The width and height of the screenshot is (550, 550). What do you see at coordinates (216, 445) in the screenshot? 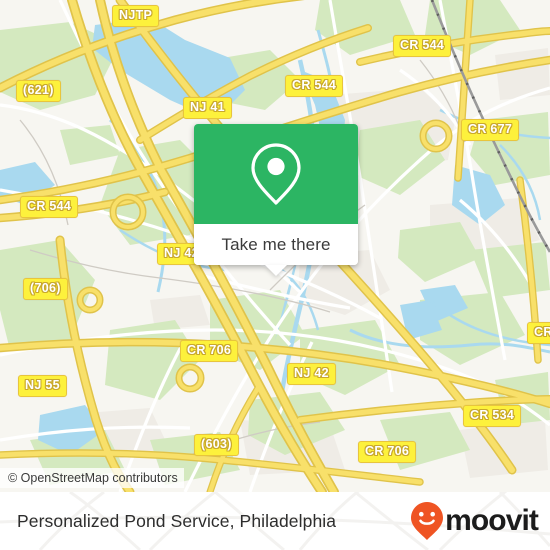
I see `road-label-603: (603)` at bounding box center [216, 445].